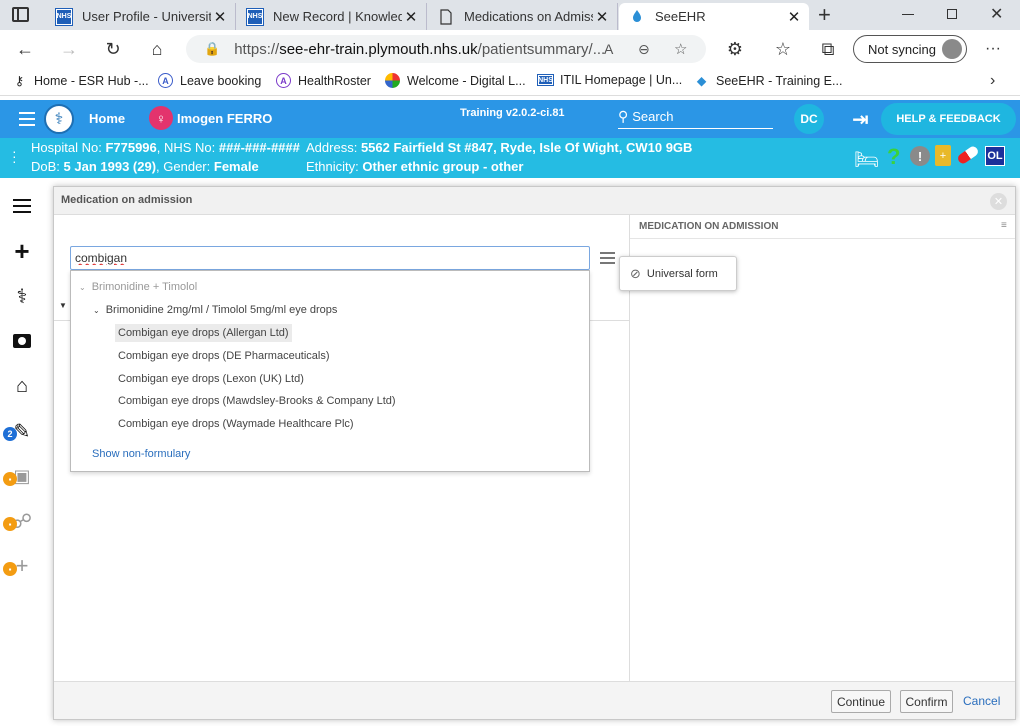 The height and width of the screenshot is (726, 1020). Describe the element at coordinates (637, 15) in the screenshot. I see `seeehr-logo-icon` at that location.